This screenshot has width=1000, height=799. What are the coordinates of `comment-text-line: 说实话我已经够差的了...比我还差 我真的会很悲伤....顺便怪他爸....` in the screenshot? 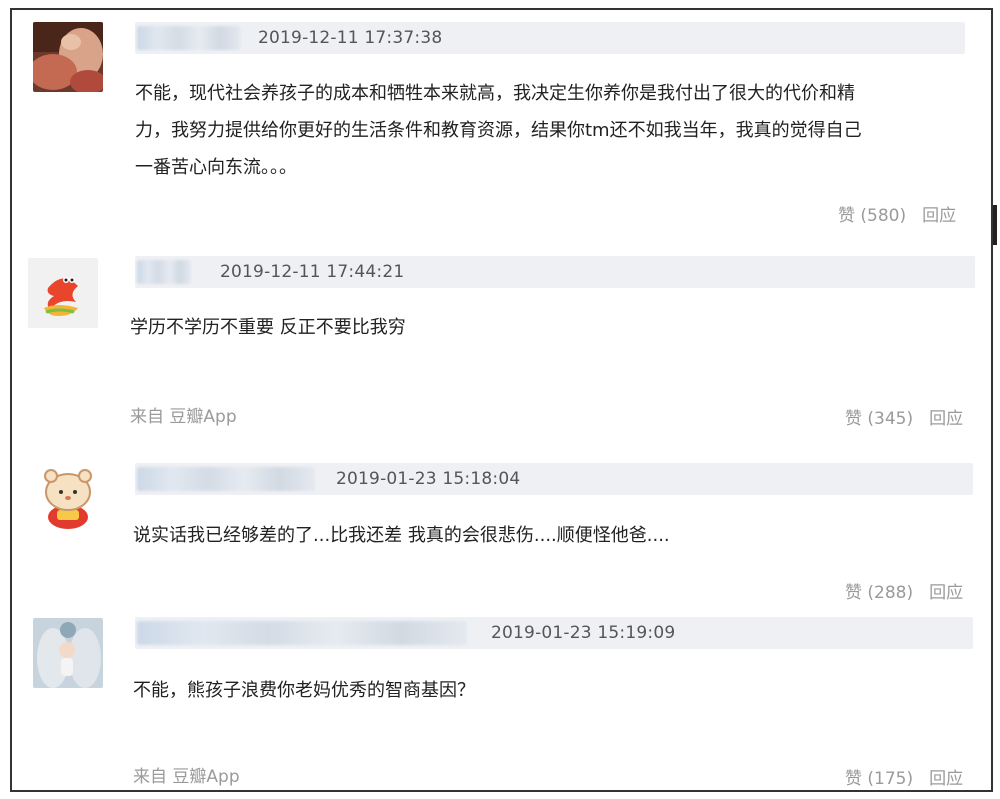 It's located at (401, 535).